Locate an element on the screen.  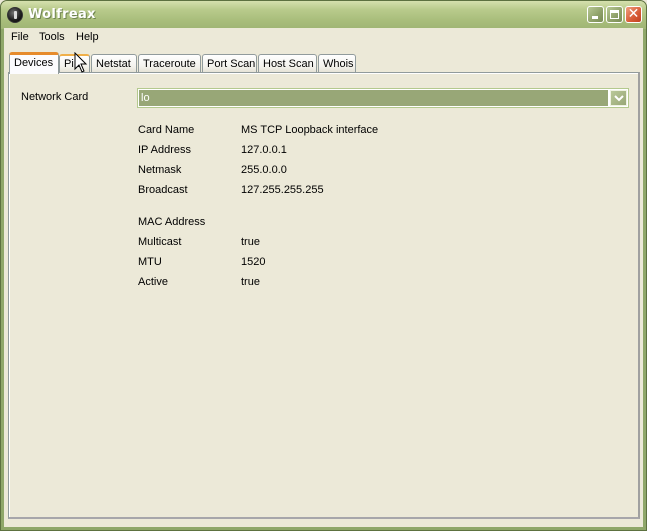
minimize-icon is located at coordinates (595, 17).